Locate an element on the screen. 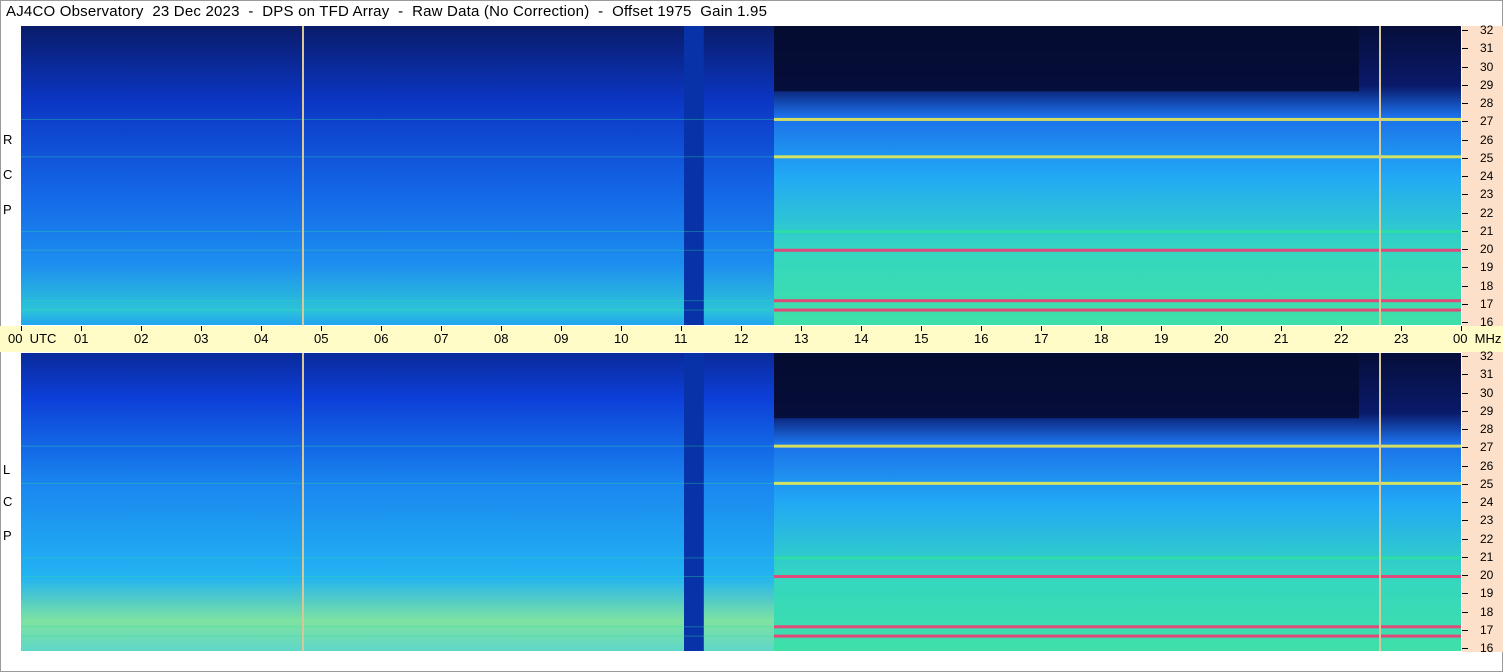  utc-tick-label-6: 06 is located at coordinates (381, 338).